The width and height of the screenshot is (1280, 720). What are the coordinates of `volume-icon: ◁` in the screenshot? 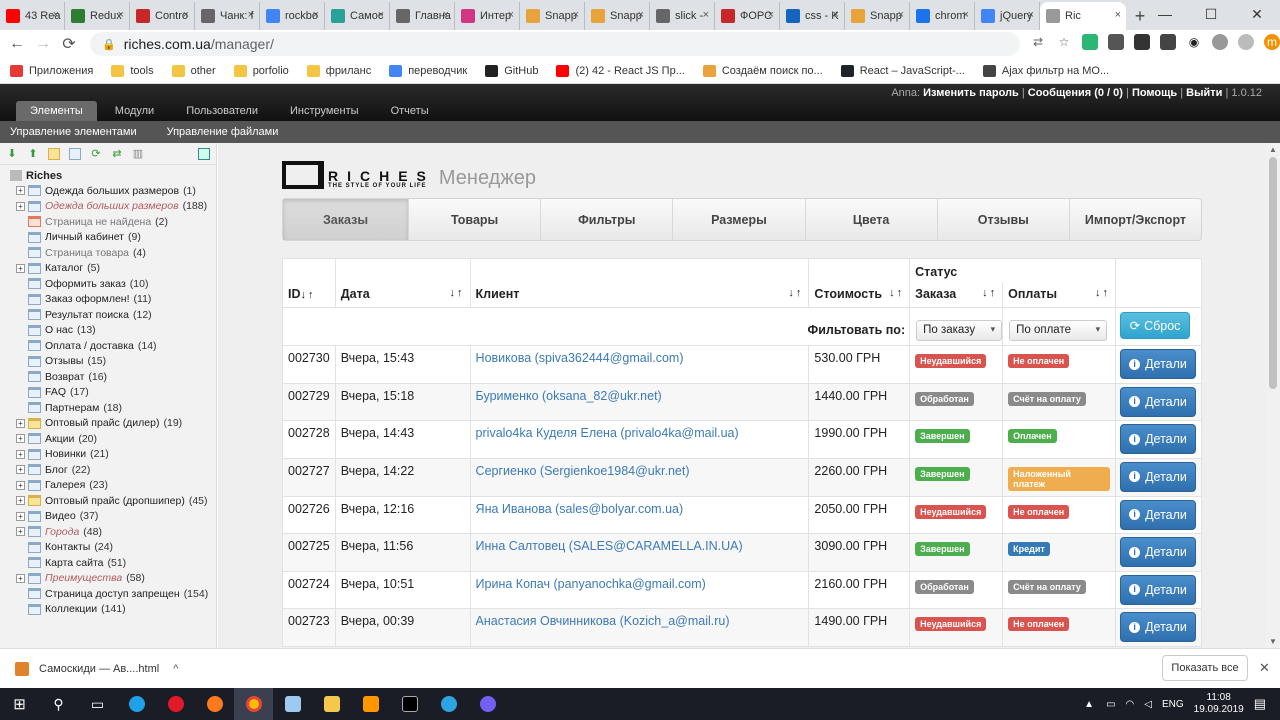 It's located at (1148, 704).